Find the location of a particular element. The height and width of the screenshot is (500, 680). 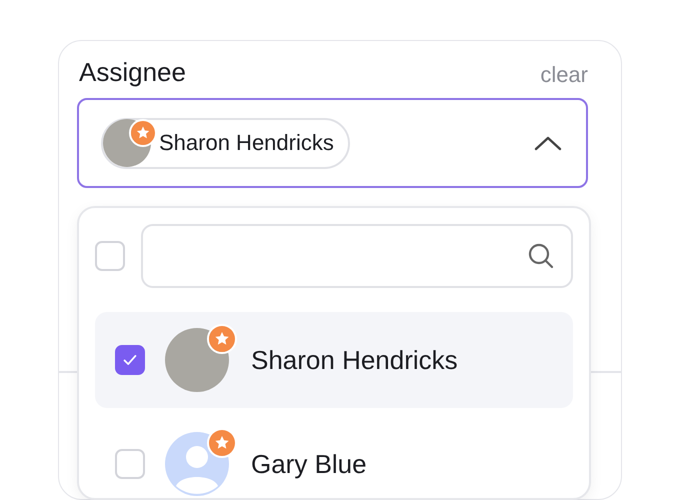

option-row: Sharon Hendricks is located at coordinates (334, 360).